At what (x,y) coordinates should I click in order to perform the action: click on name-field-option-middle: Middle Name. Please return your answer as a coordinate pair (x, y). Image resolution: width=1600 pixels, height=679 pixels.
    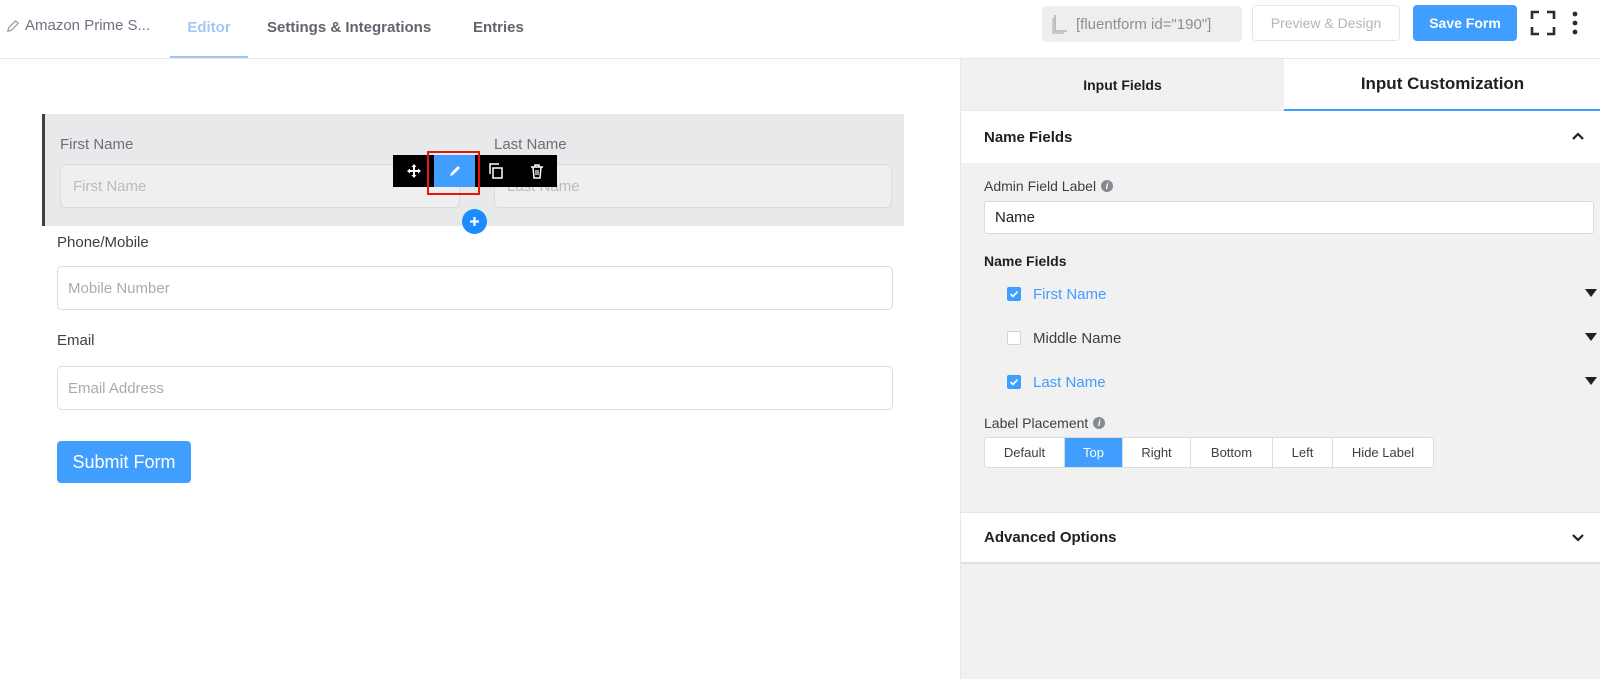
    Looking at the image, I should click on (1302, 338).